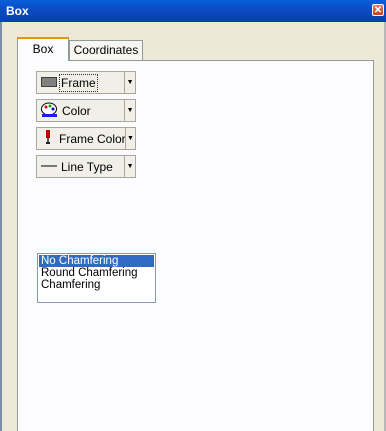 Image resolution: width=386 pixels, height=431 pixels. Describe the element at coordinates (96, 285) in the screenshot. I see `list-item-chamfering: Chamfering` at that location.